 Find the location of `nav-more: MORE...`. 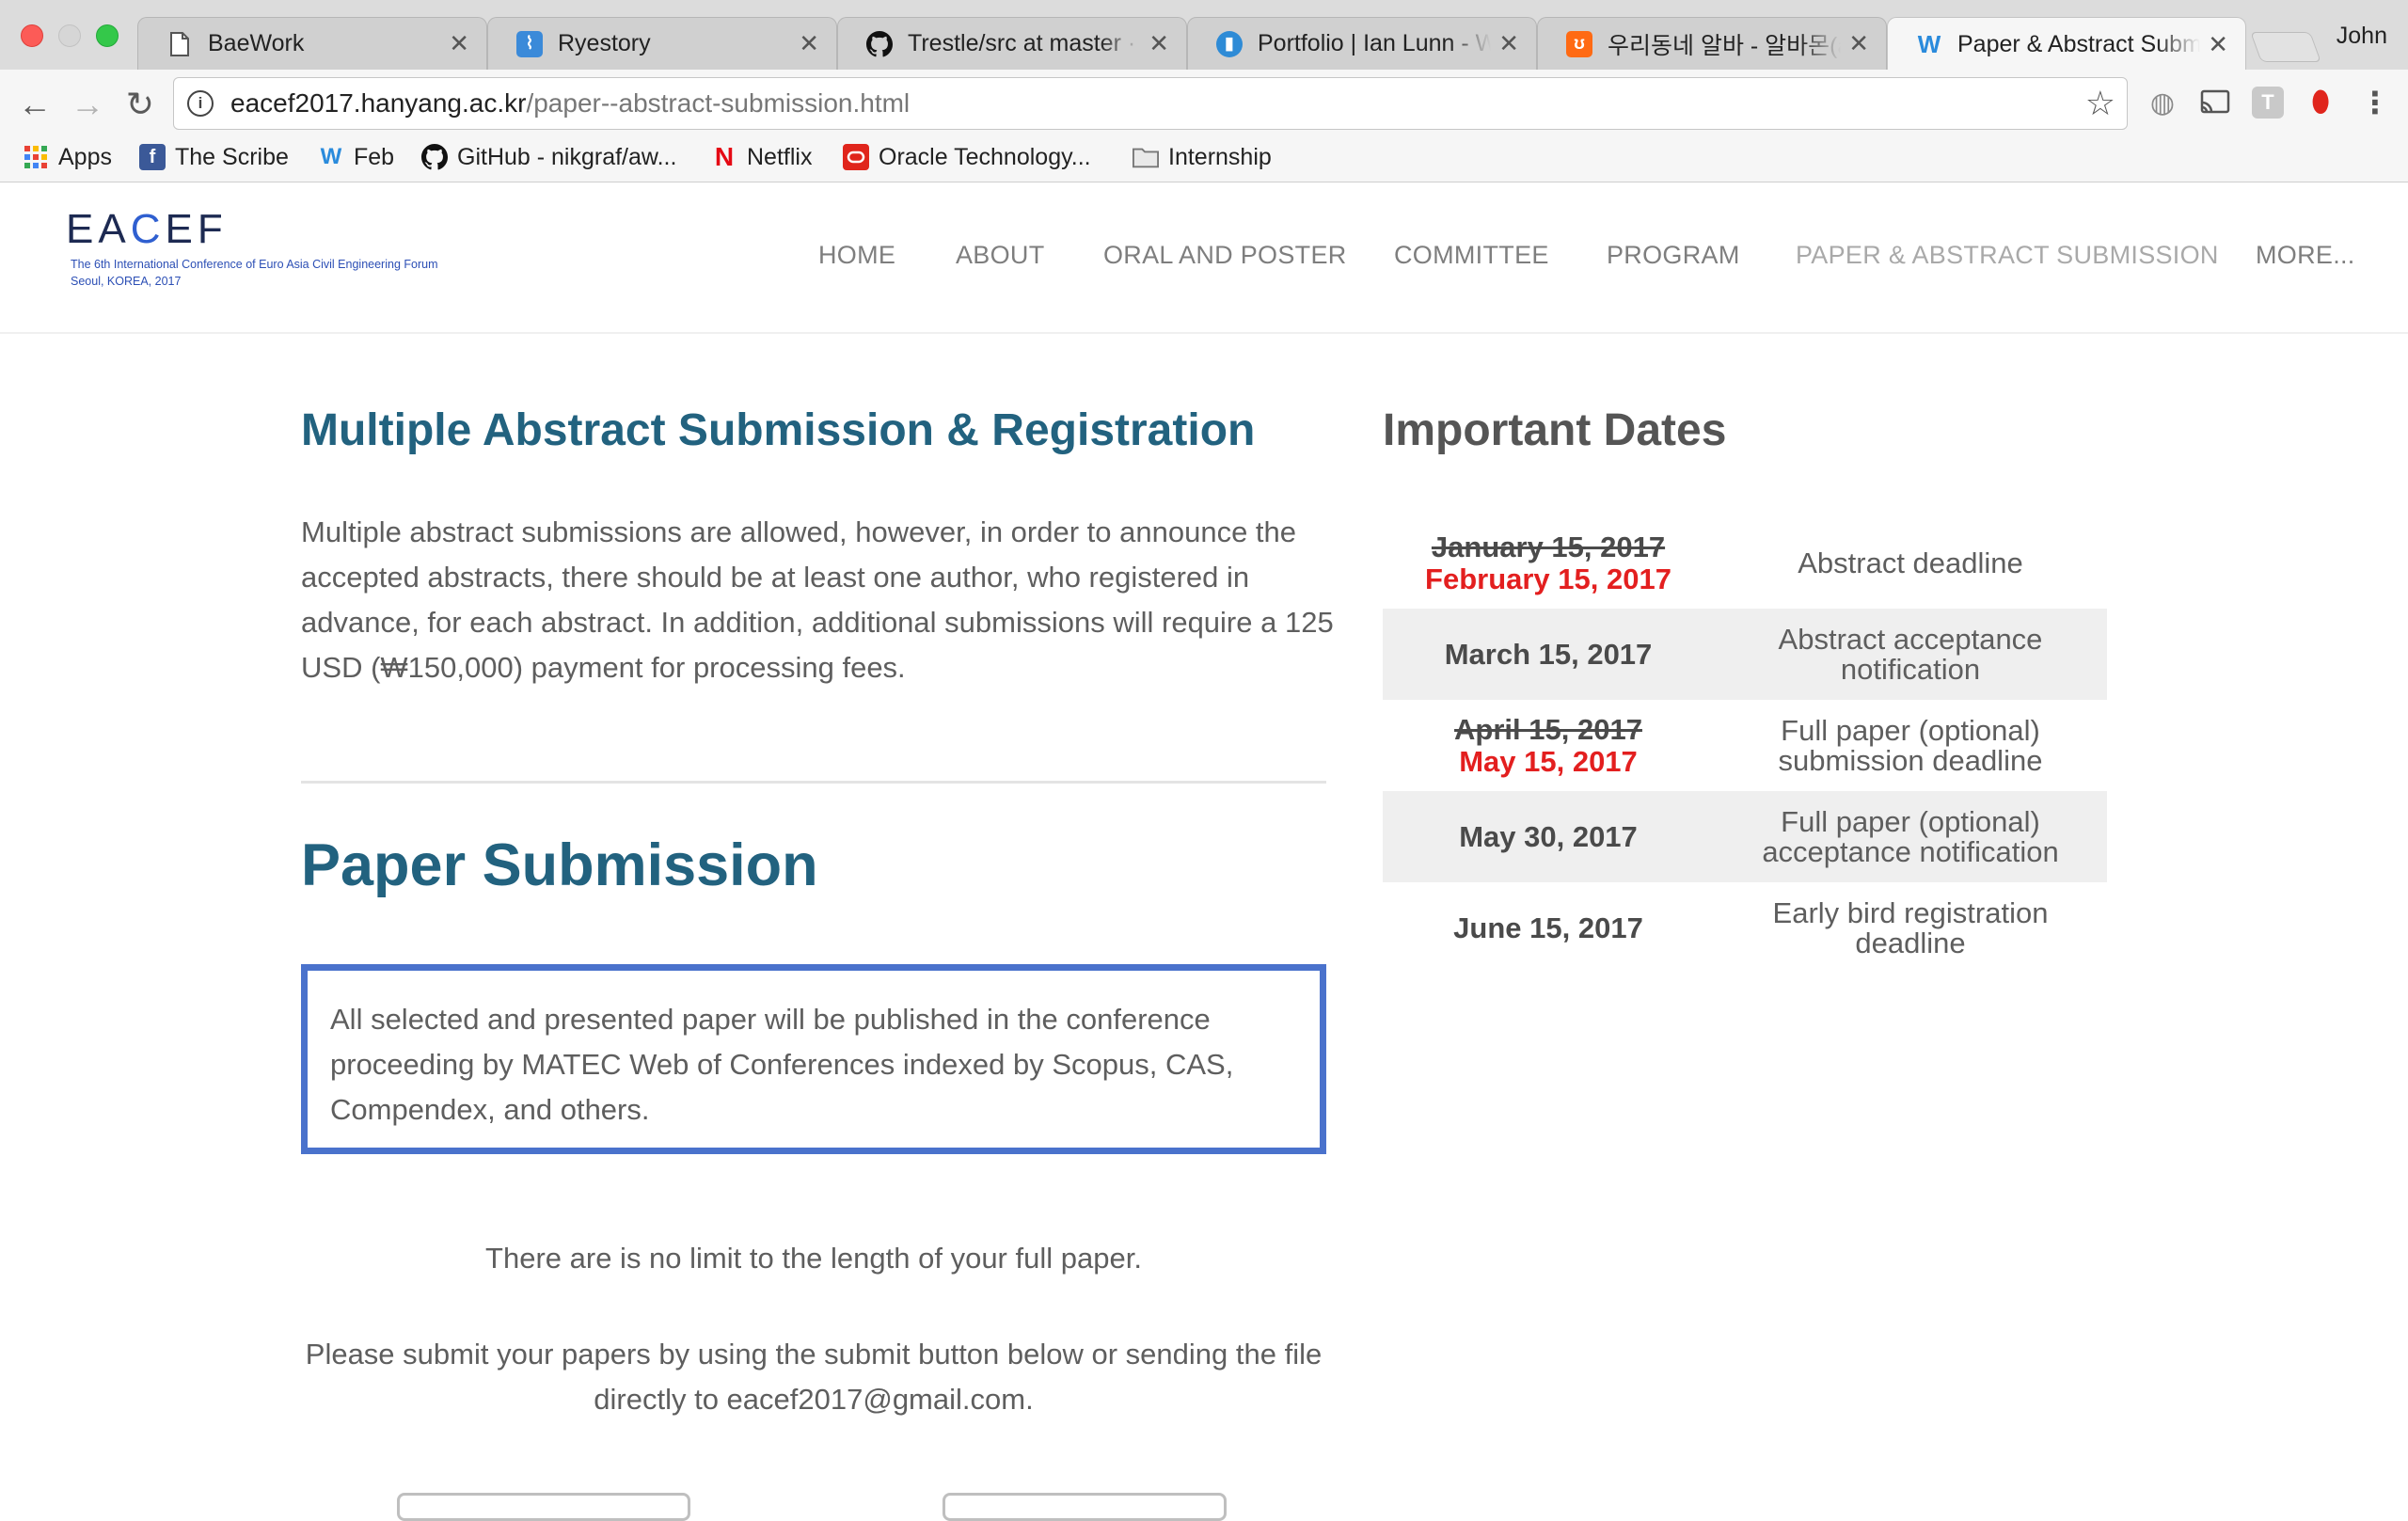

nav-more: MORE... is located at coordinates (2306, 256).